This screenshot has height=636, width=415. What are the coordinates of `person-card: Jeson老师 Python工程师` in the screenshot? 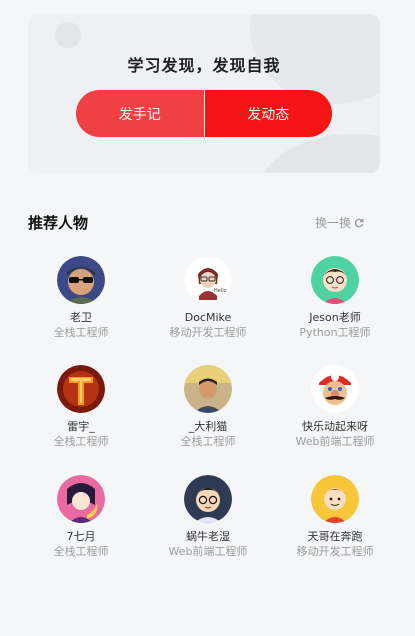 It's located at (335, 298).